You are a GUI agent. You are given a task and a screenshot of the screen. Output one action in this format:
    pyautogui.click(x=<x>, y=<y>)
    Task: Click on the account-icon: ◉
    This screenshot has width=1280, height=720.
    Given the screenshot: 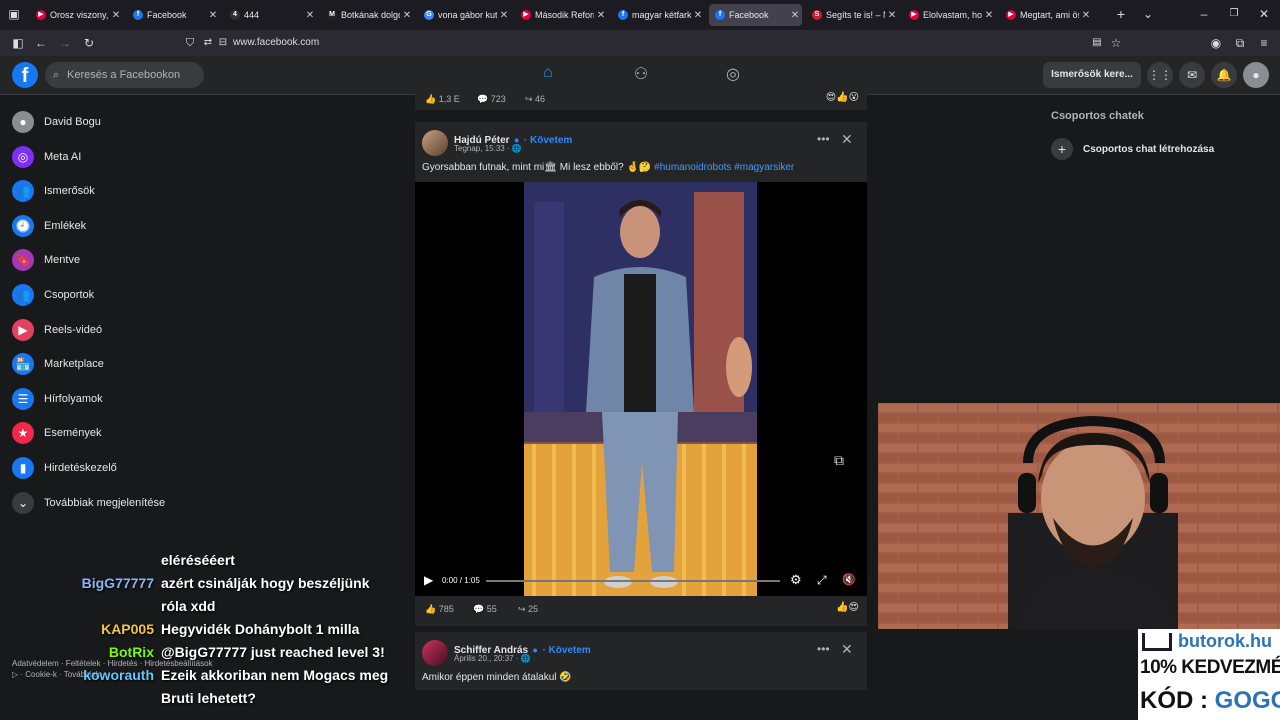 What is the action you would take?
    pyautogui.click(x=1216, y=43)
    